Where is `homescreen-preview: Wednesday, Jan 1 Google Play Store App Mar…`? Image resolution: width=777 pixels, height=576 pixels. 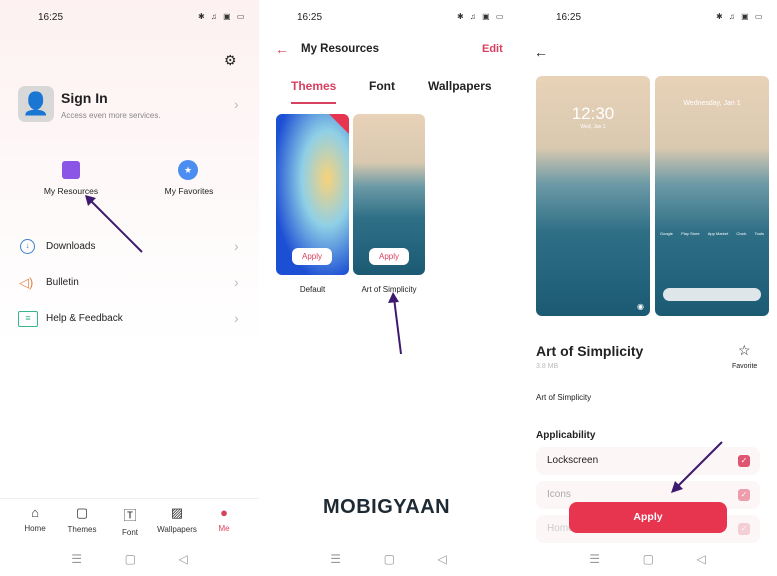
homescreen-preview: Wednesday, Jan 1 Google Play Store App Mar… is located at coordinates (712, 196).